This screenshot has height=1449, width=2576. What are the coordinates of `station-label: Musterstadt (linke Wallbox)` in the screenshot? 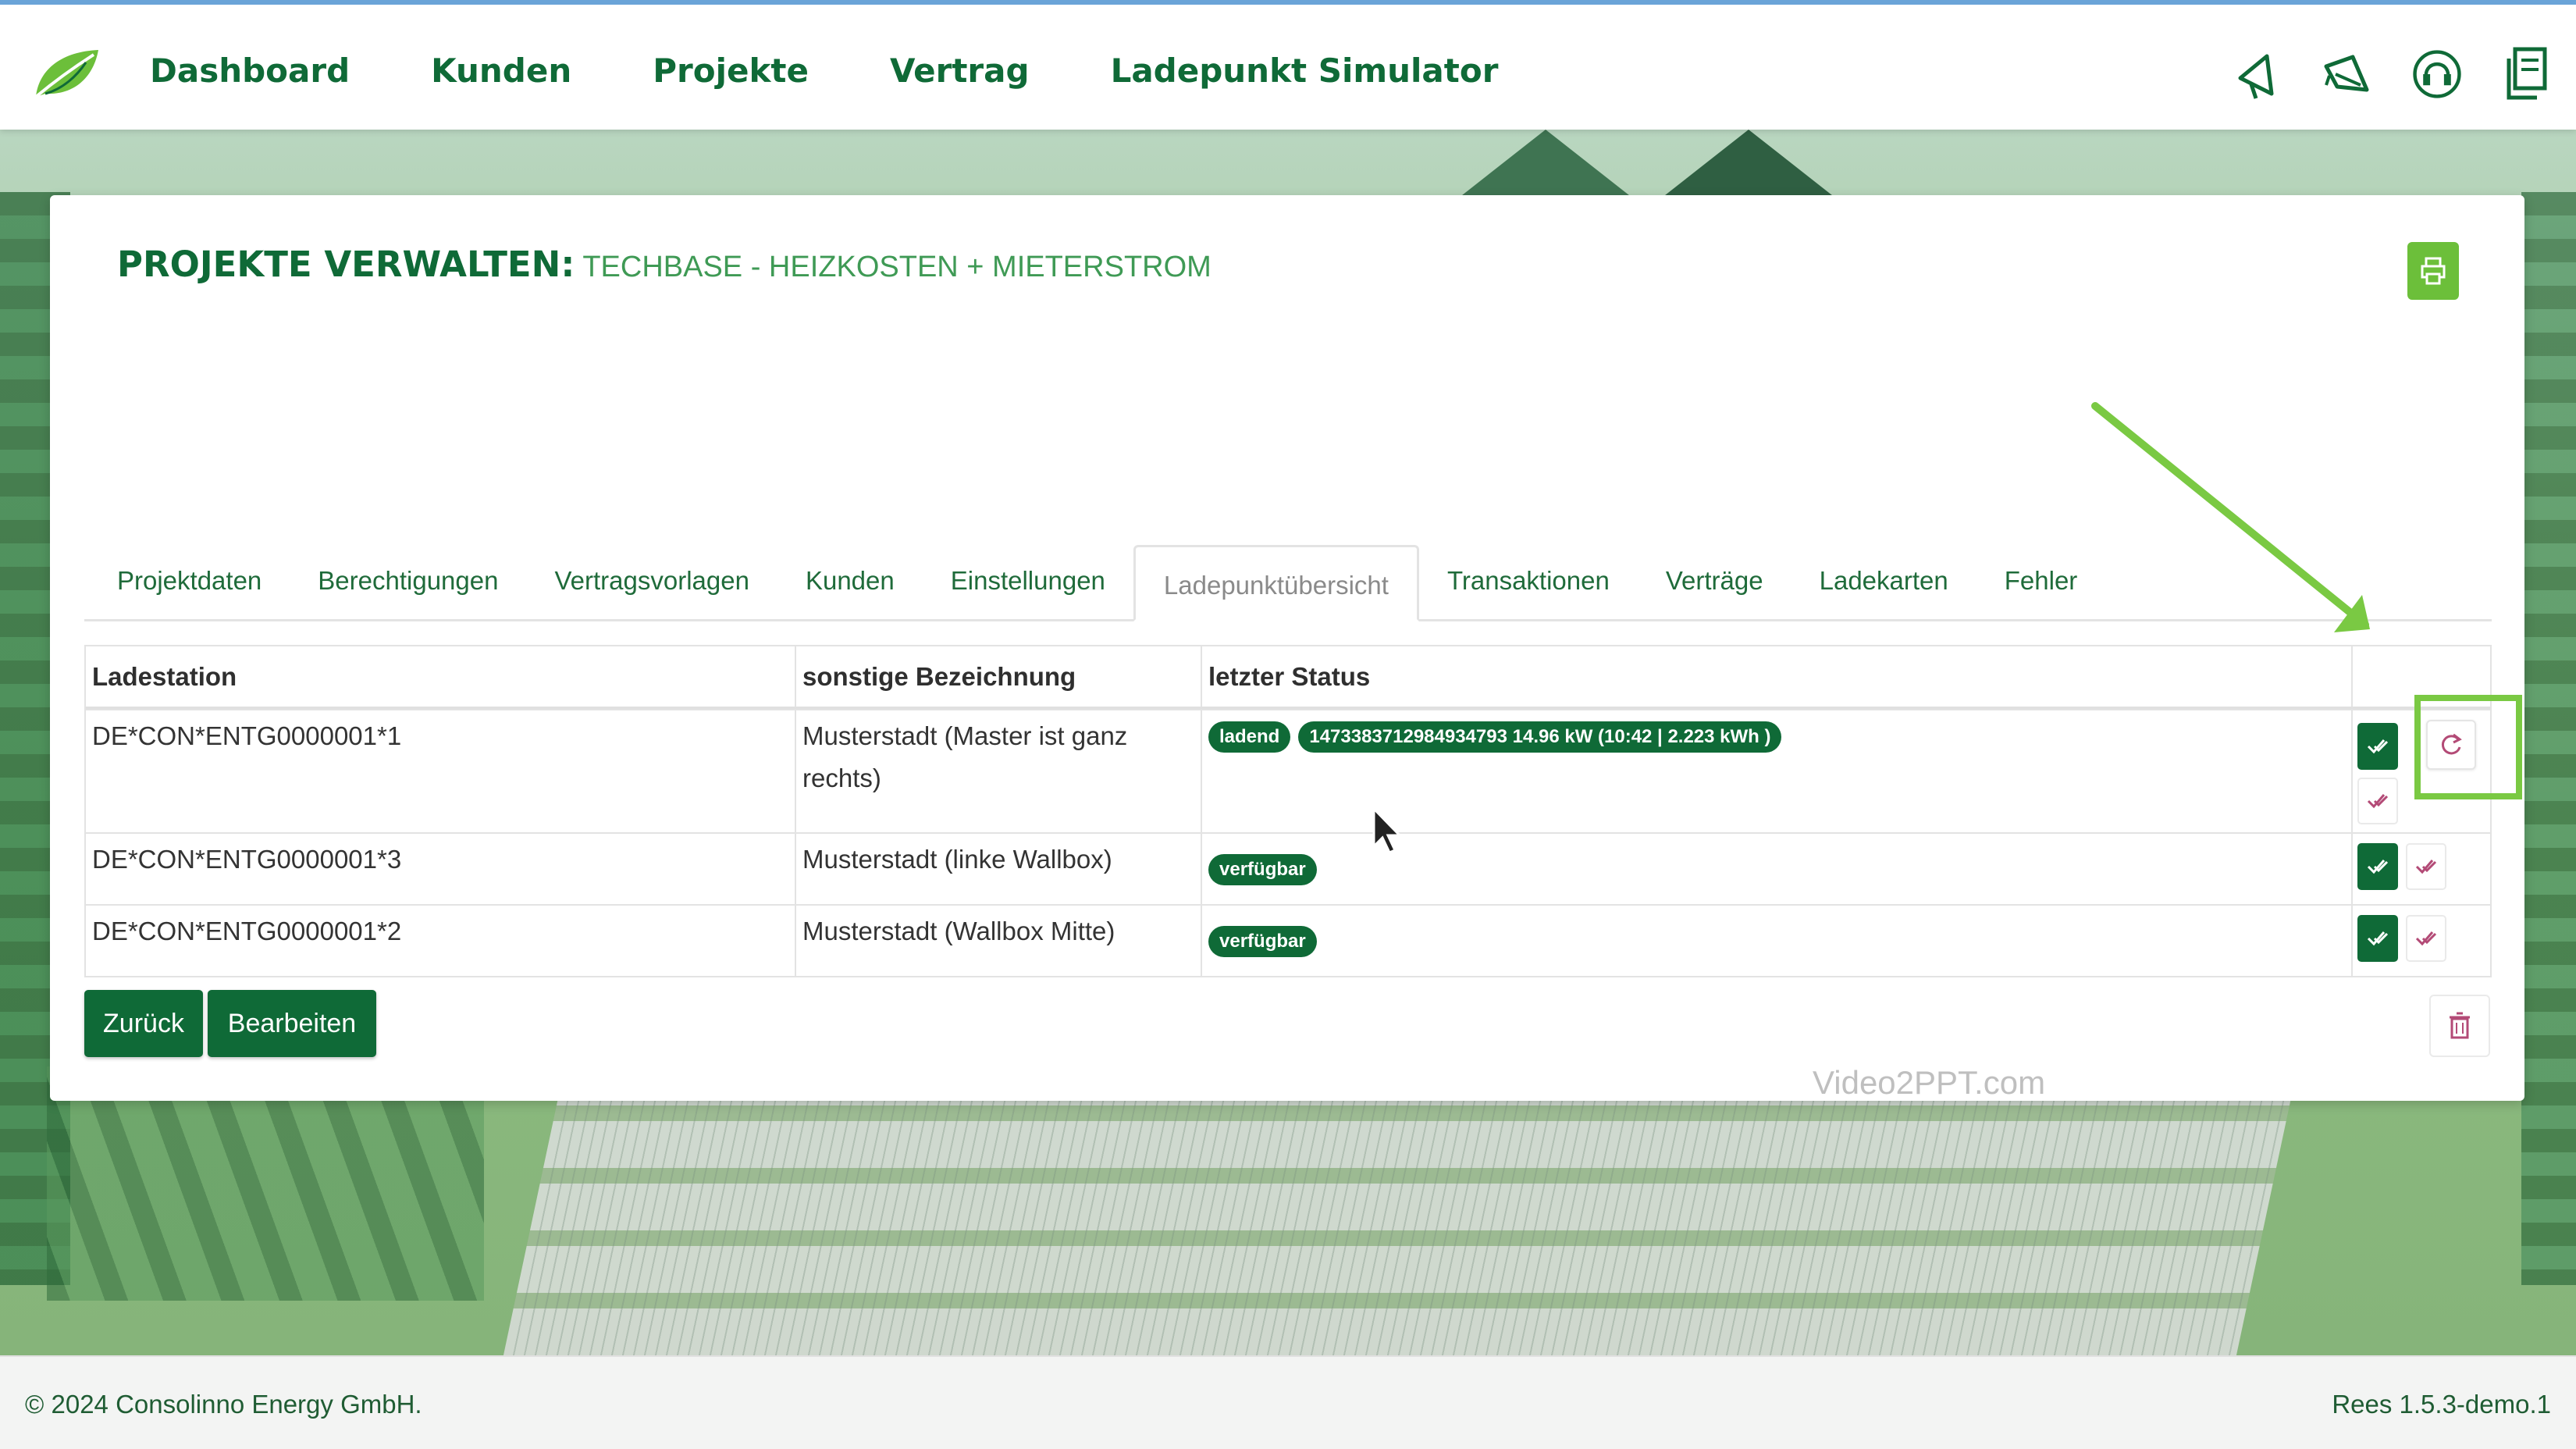 It's located at (999, 869).